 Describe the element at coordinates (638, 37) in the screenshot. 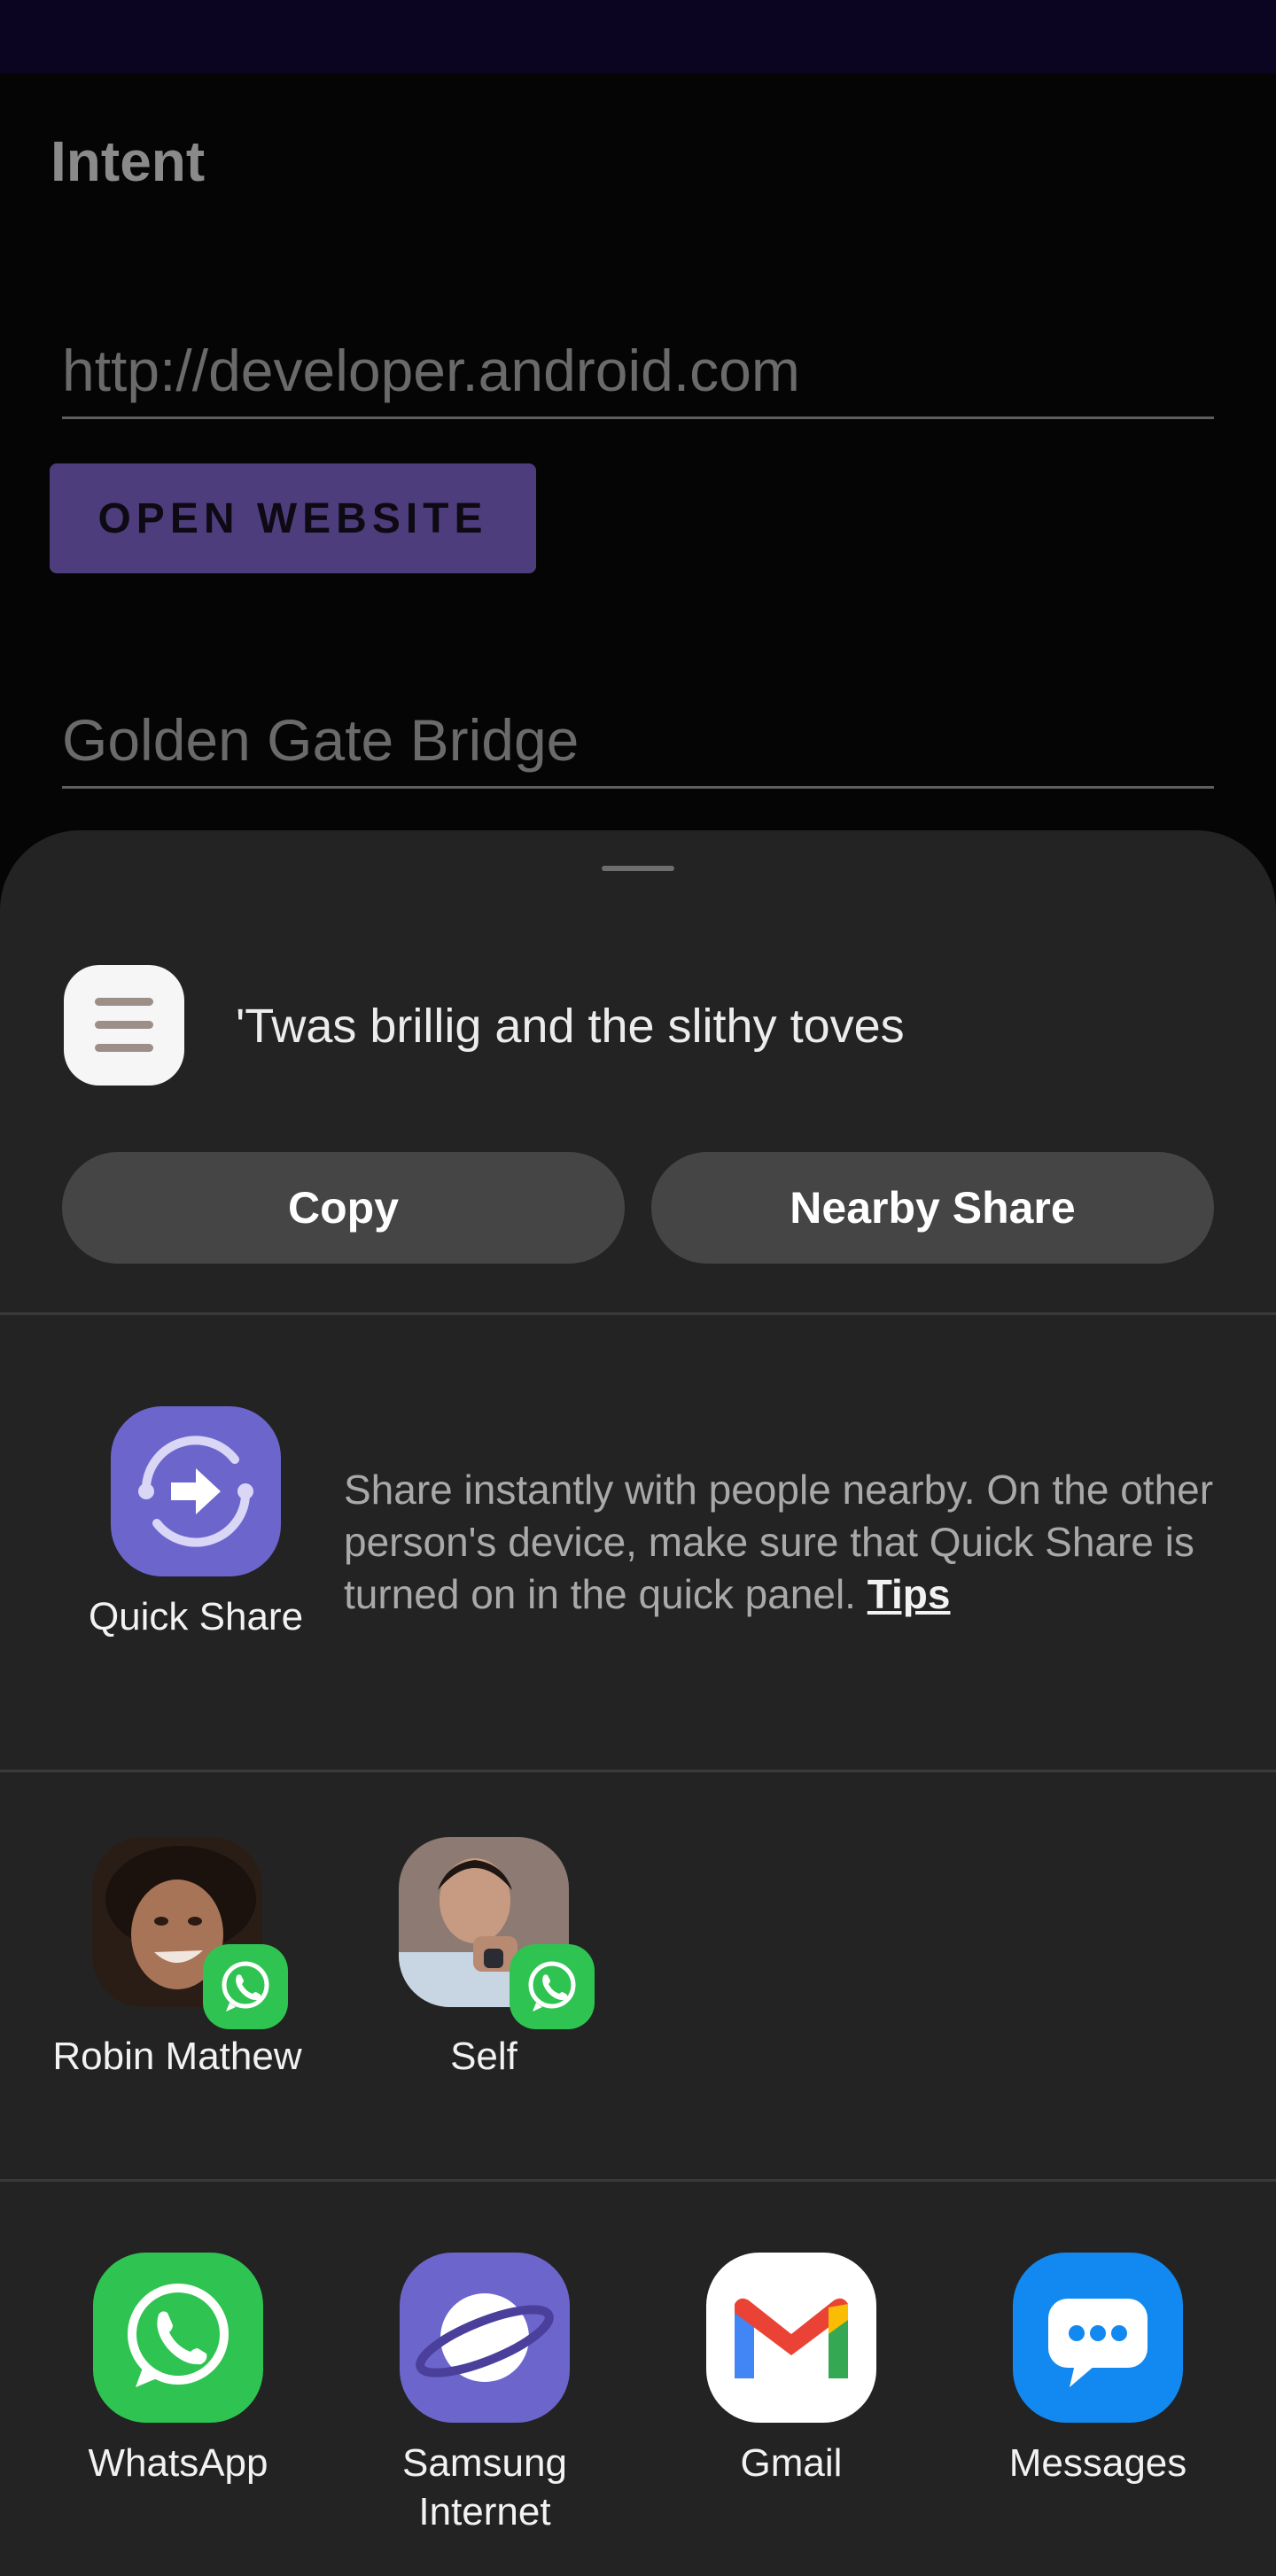

I see `status-bar` at that location.